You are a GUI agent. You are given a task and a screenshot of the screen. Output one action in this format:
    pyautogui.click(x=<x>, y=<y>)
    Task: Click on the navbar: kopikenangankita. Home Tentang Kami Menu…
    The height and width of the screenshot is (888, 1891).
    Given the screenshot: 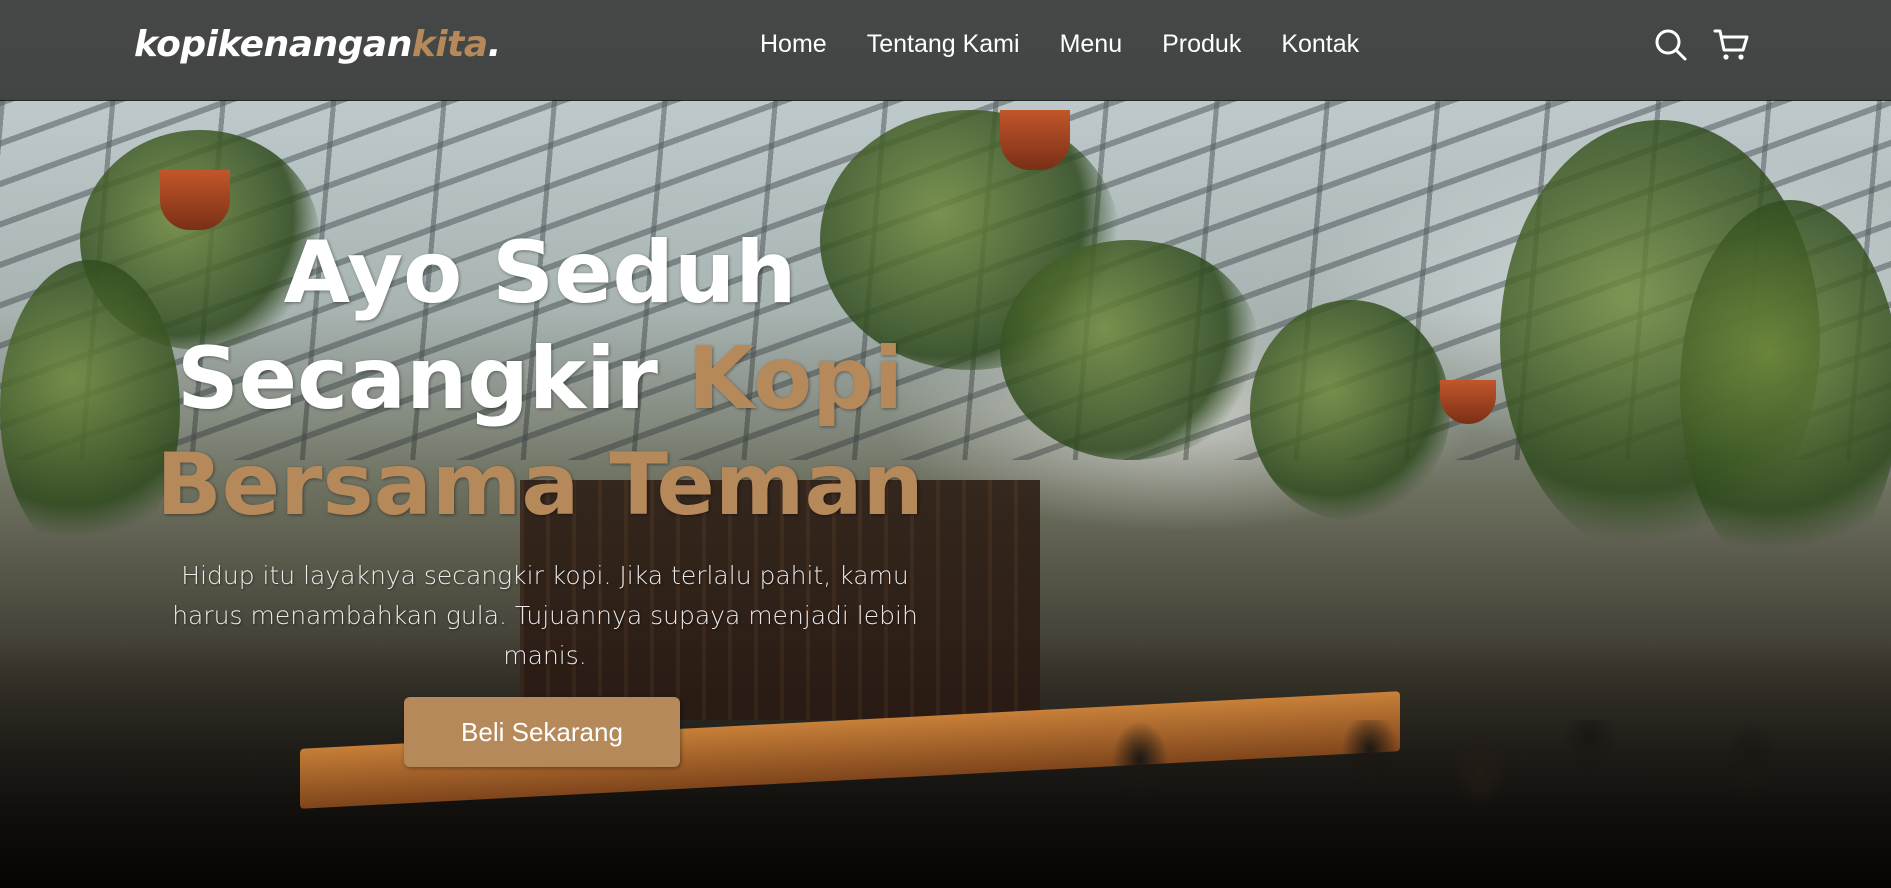 What is the action you would take?
    pyautogui.click(x=945, y=50)
    